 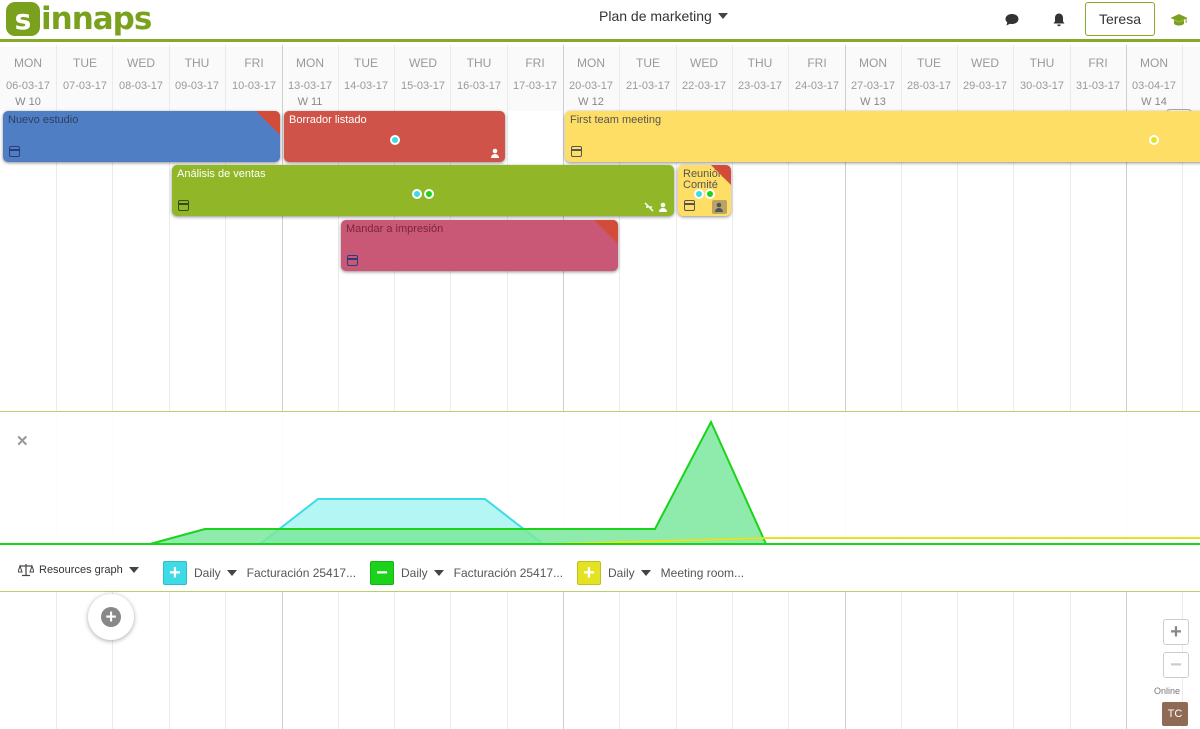 What do you see at coordinates (1154, 82) in the screenshot?
I see `day-header: MON 03-04-17 W 14` at bounding box center [1154, 82].